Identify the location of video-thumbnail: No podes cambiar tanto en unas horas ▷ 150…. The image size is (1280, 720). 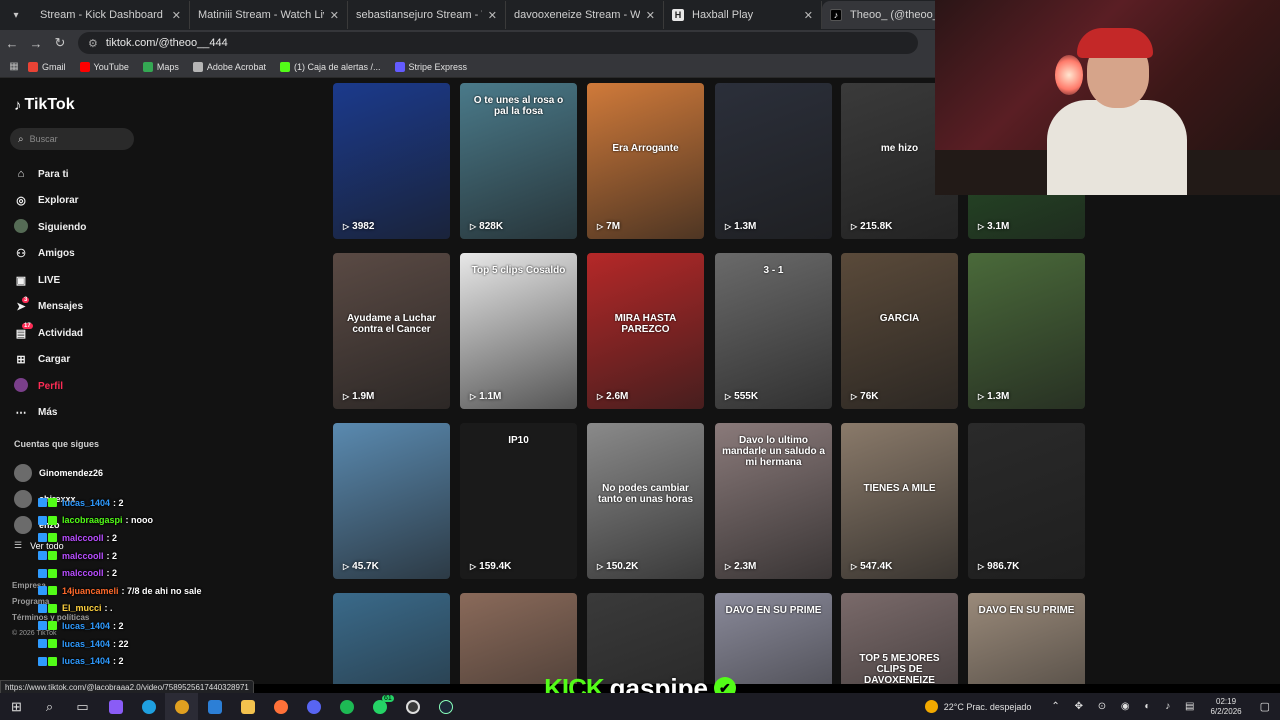
(645, 501).